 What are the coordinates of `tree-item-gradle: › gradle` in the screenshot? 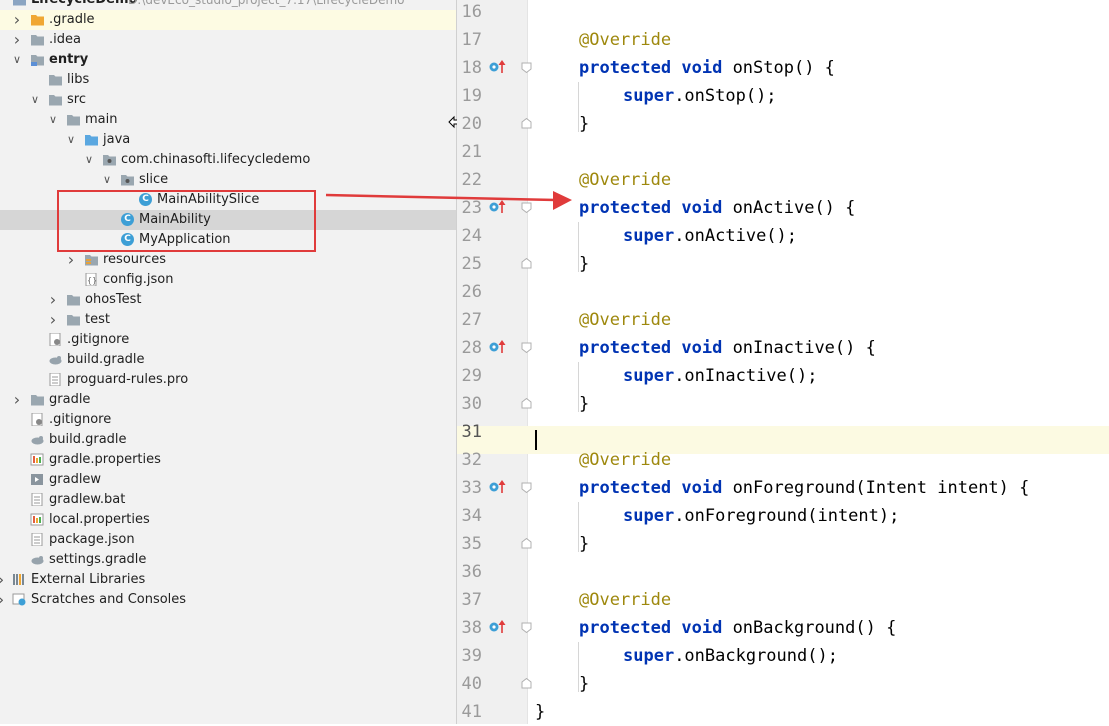 It's located at (228, 400).